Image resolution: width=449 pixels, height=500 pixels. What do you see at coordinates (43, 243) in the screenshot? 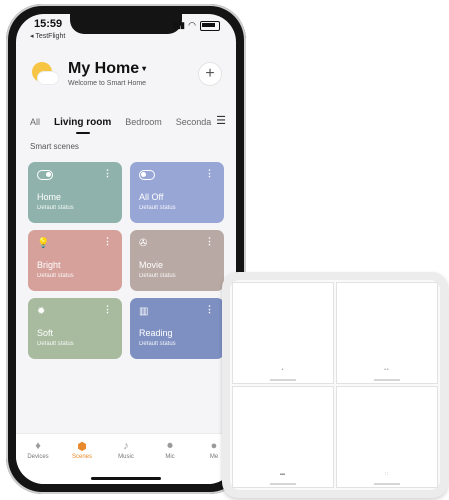
I see `lightbulb-icon: 💡` at bounding box center [43, 243].